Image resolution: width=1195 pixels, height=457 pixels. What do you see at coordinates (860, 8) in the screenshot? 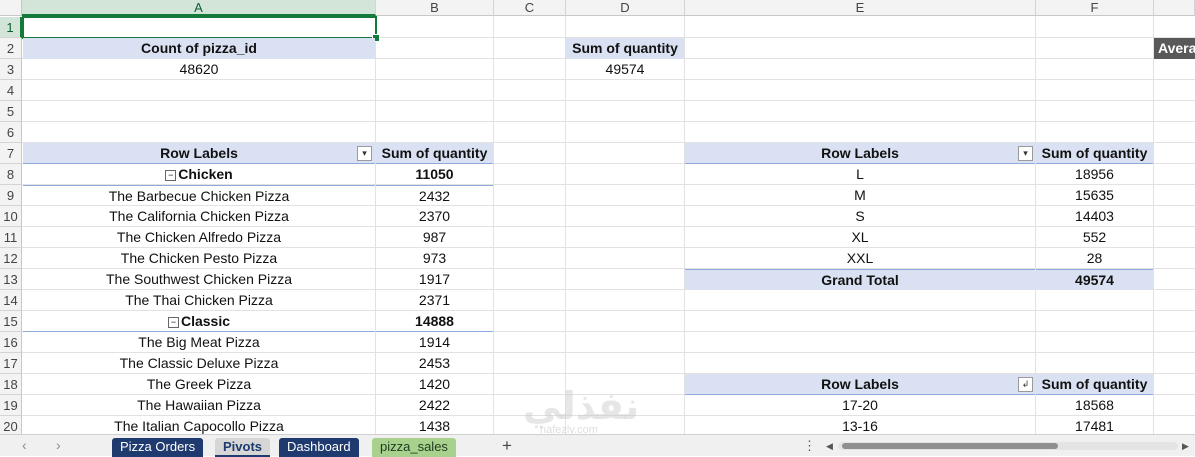
I see `column-header-e: E` at bounding box center [860, 8].